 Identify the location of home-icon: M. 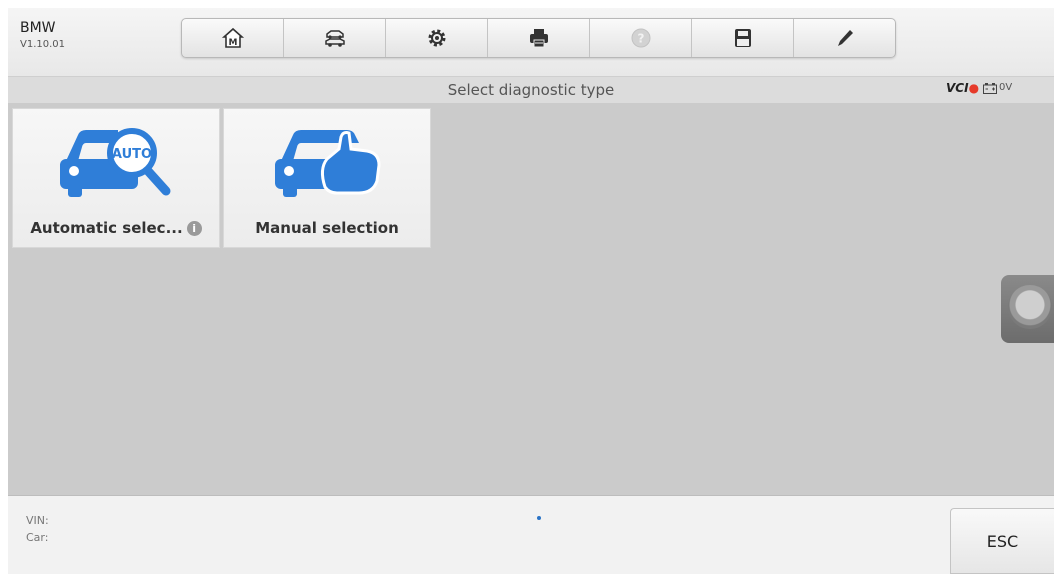
(232, 37).